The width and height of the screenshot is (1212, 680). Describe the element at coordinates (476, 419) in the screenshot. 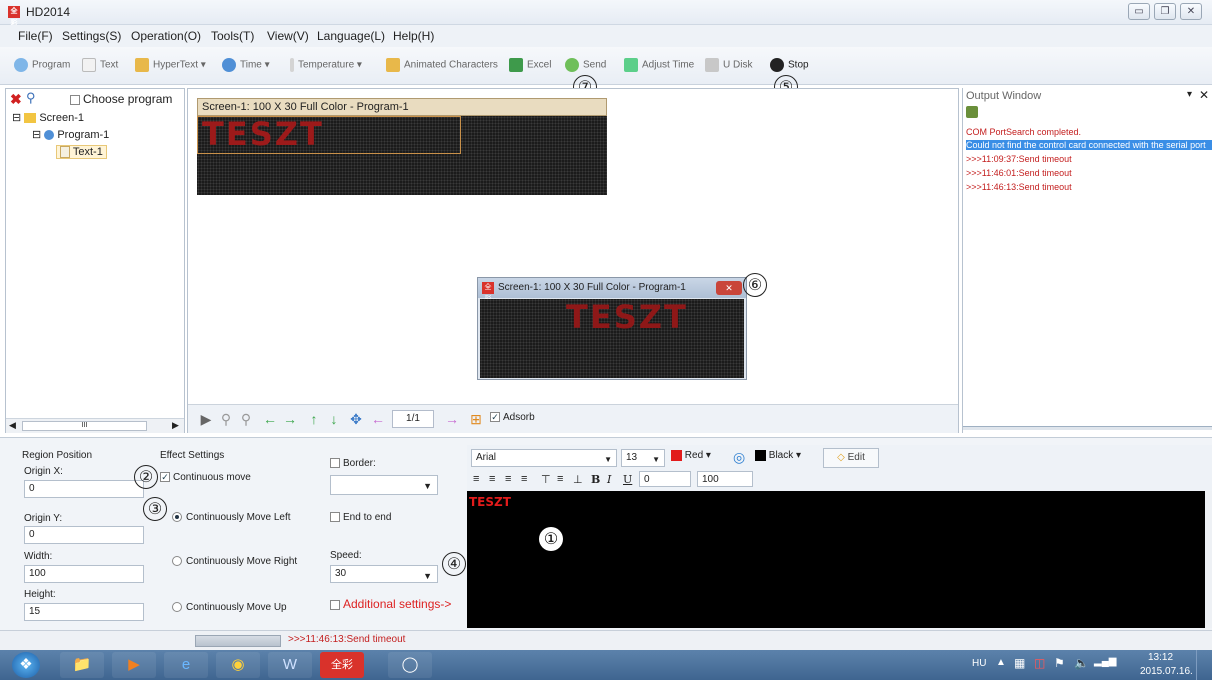

I see `grid-icon: ⊞` at that location.